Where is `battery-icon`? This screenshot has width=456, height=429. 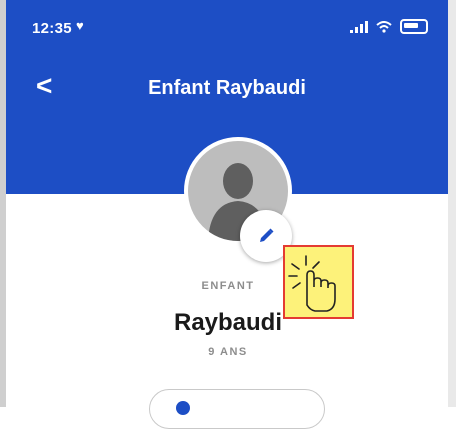 battery-icon is located at coordinates (414, 26).